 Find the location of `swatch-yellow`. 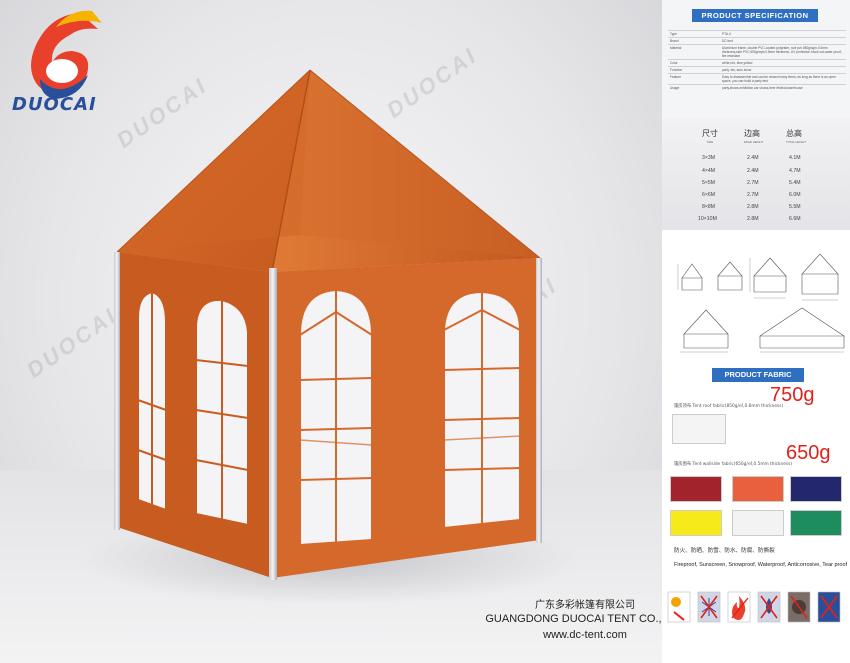

swatch-yellow is located at coordinates (696, 523).